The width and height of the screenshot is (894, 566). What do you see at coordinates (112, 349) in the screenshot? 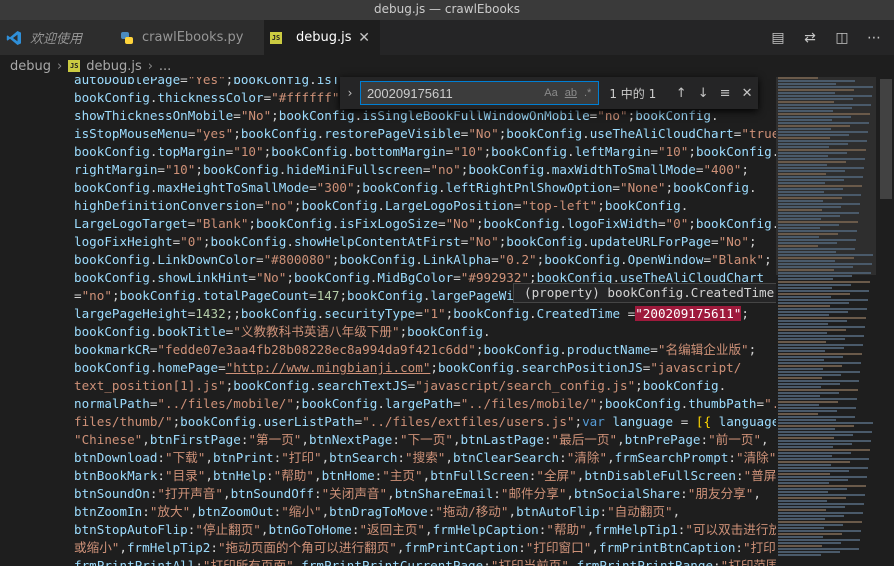
I see `code-token: bookmarkCR` at bounding box center [112, 349].